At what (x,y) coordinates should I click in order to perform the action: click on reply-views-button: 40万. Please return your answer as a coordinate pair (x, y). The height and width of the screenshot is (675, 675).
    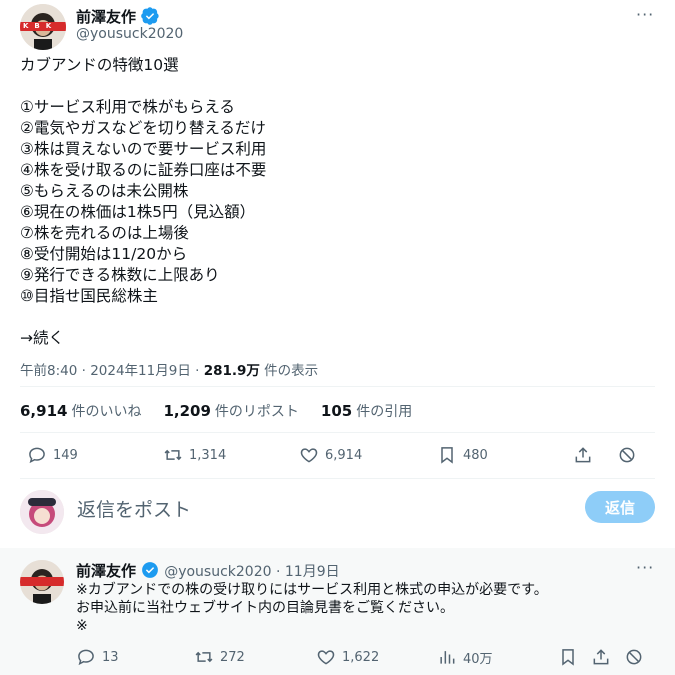
    Looking at the image, I should click on (465, 657).